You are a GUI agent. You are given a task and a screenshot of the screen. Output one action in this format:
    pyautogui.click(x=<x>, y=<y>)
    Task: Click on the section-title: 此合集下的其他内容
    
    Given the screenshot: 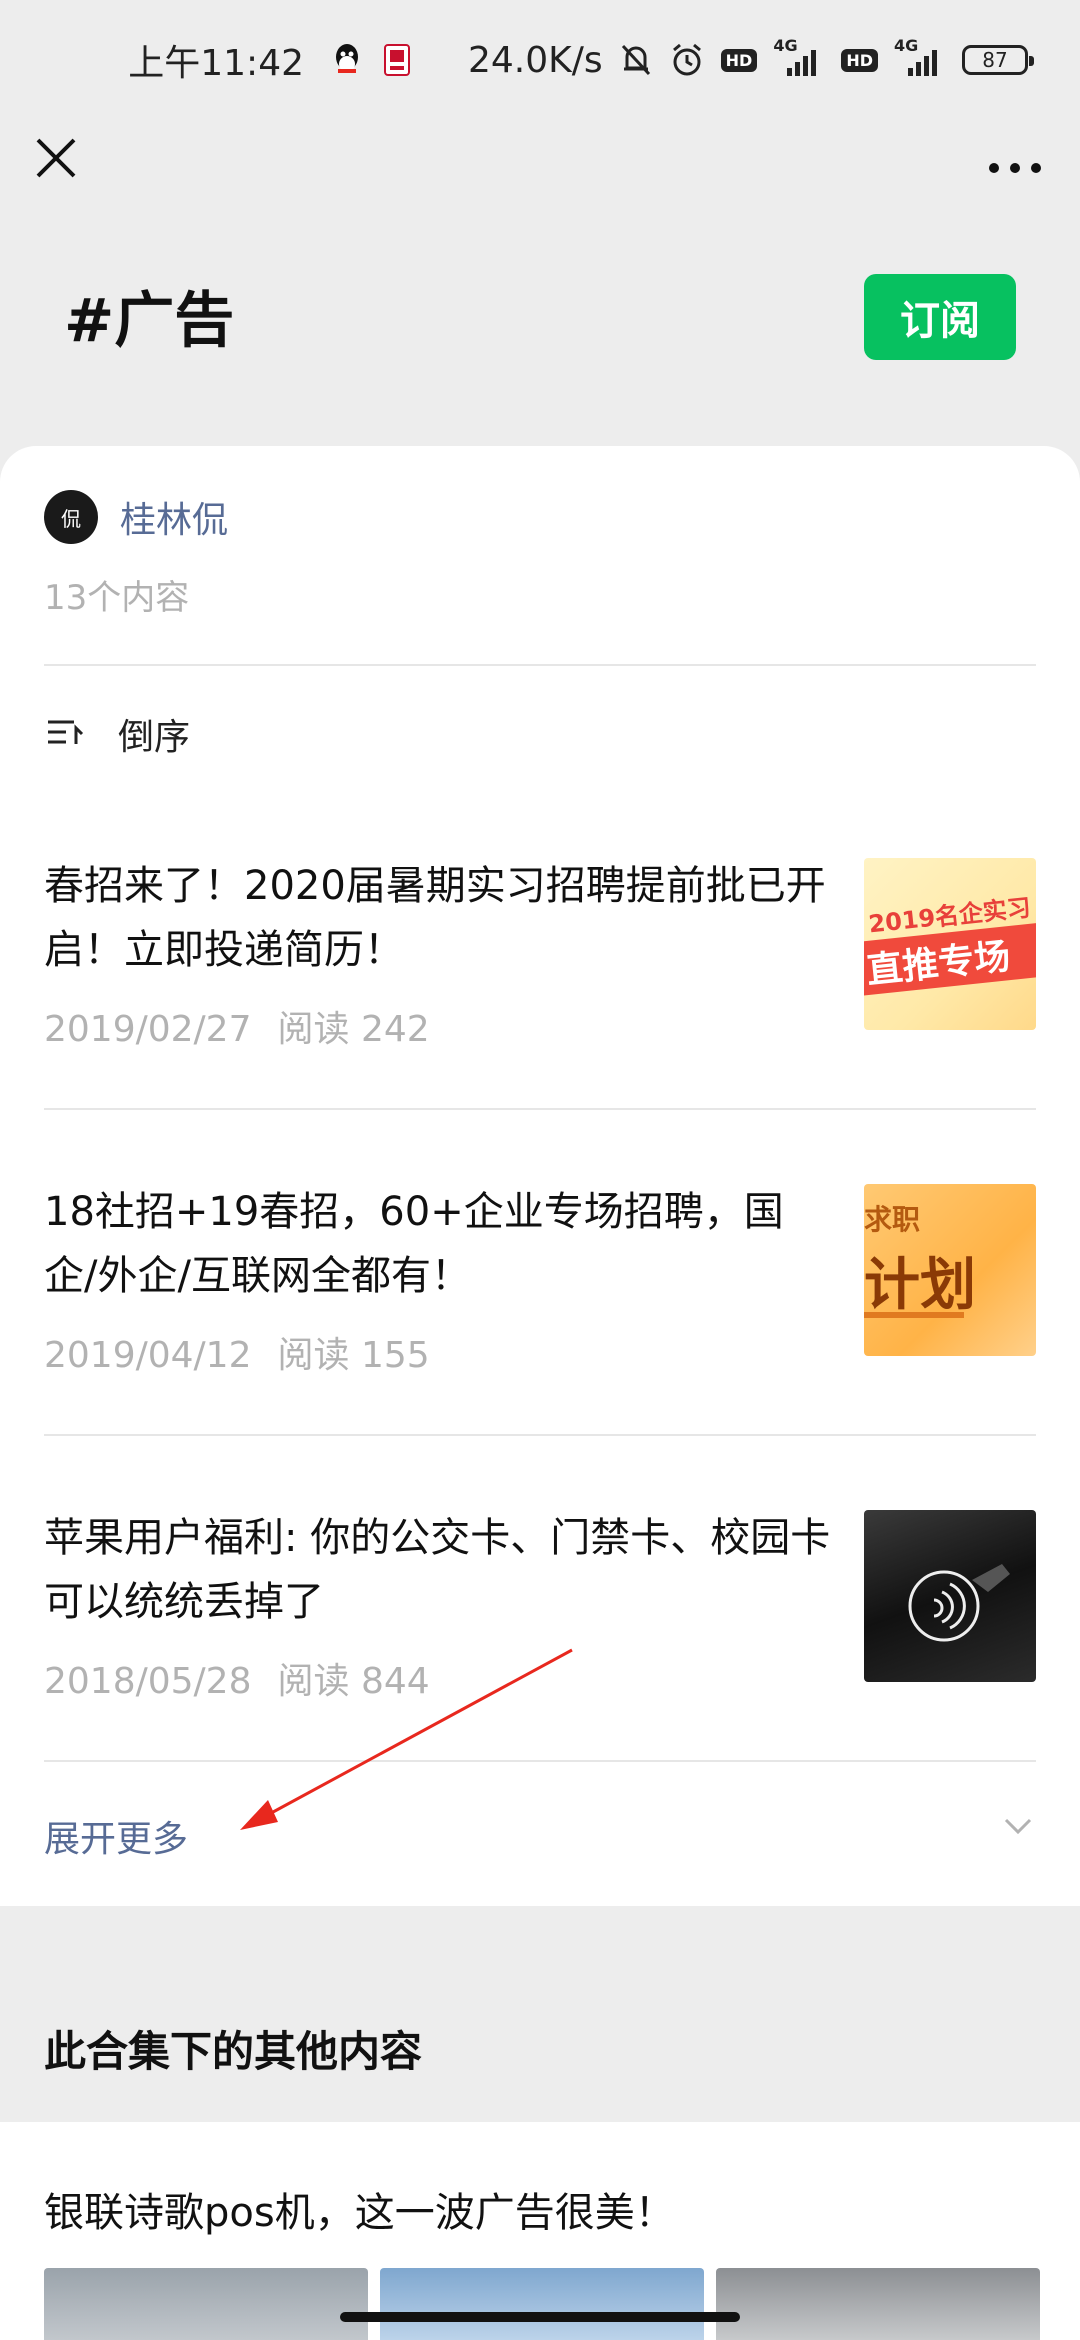 What is the action you would take?
    pyautogui.click(x=233, y=2051)
    